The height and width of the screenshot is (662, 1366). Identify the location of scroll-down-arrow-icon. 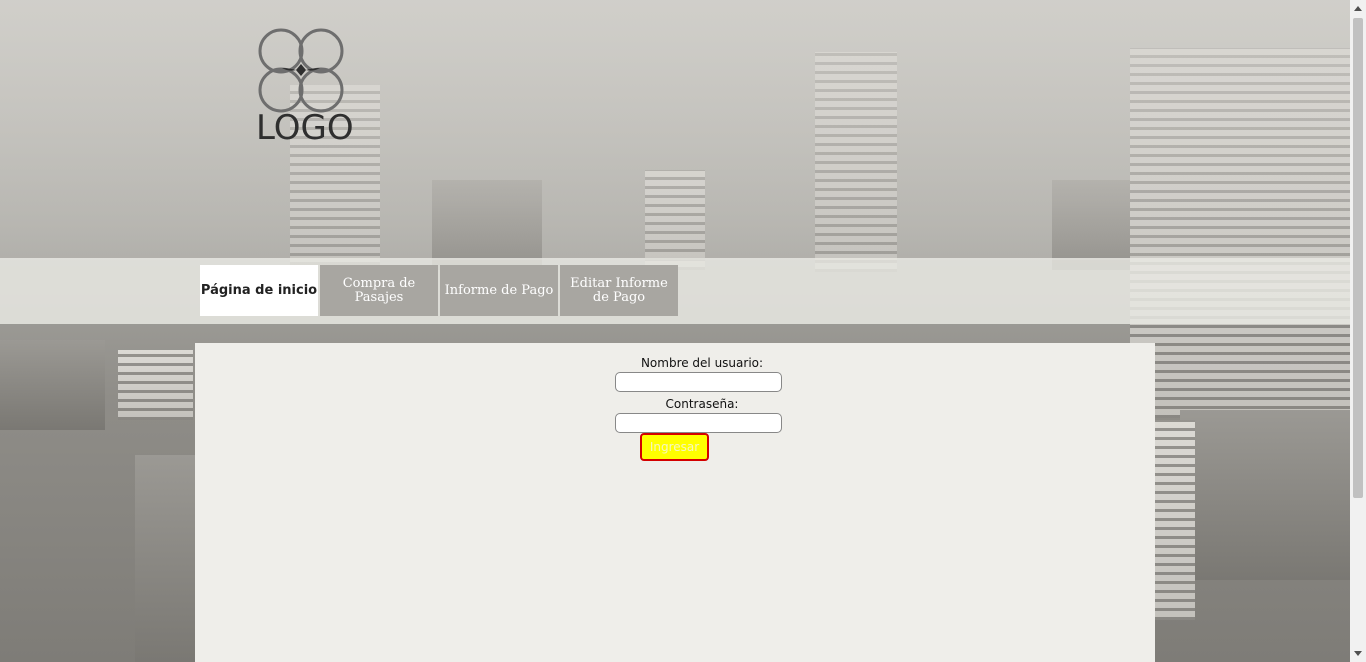
(1358, 653).